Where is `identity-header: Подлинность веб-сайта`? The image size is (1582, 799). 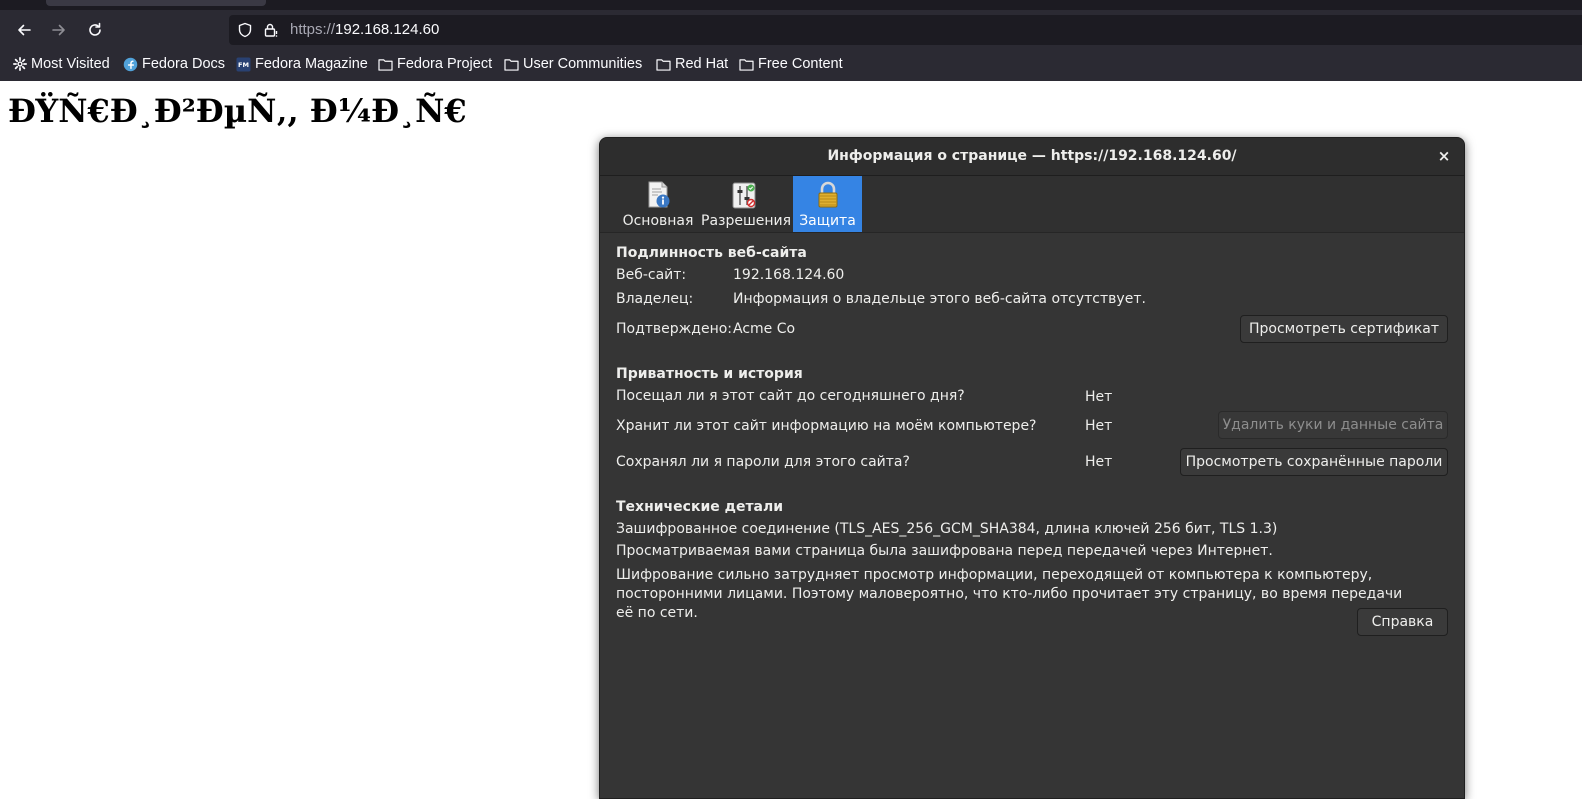 identity-header: Подлинность веб-сайта is located at coordinates (711, 253).